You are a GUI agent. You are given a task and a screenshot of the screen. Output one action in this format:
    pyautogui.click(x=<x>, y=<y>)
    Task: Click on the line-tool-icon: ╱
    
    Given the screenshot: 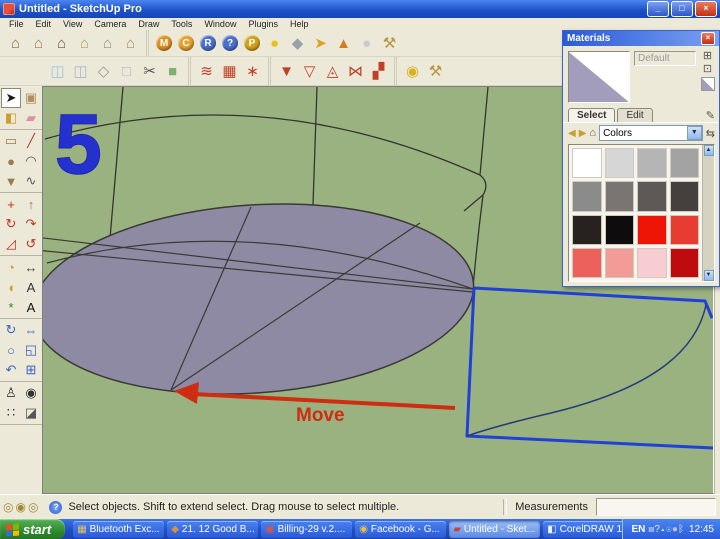 What is the action you would take?
    pyautogui.click(x=31, y=141)
    